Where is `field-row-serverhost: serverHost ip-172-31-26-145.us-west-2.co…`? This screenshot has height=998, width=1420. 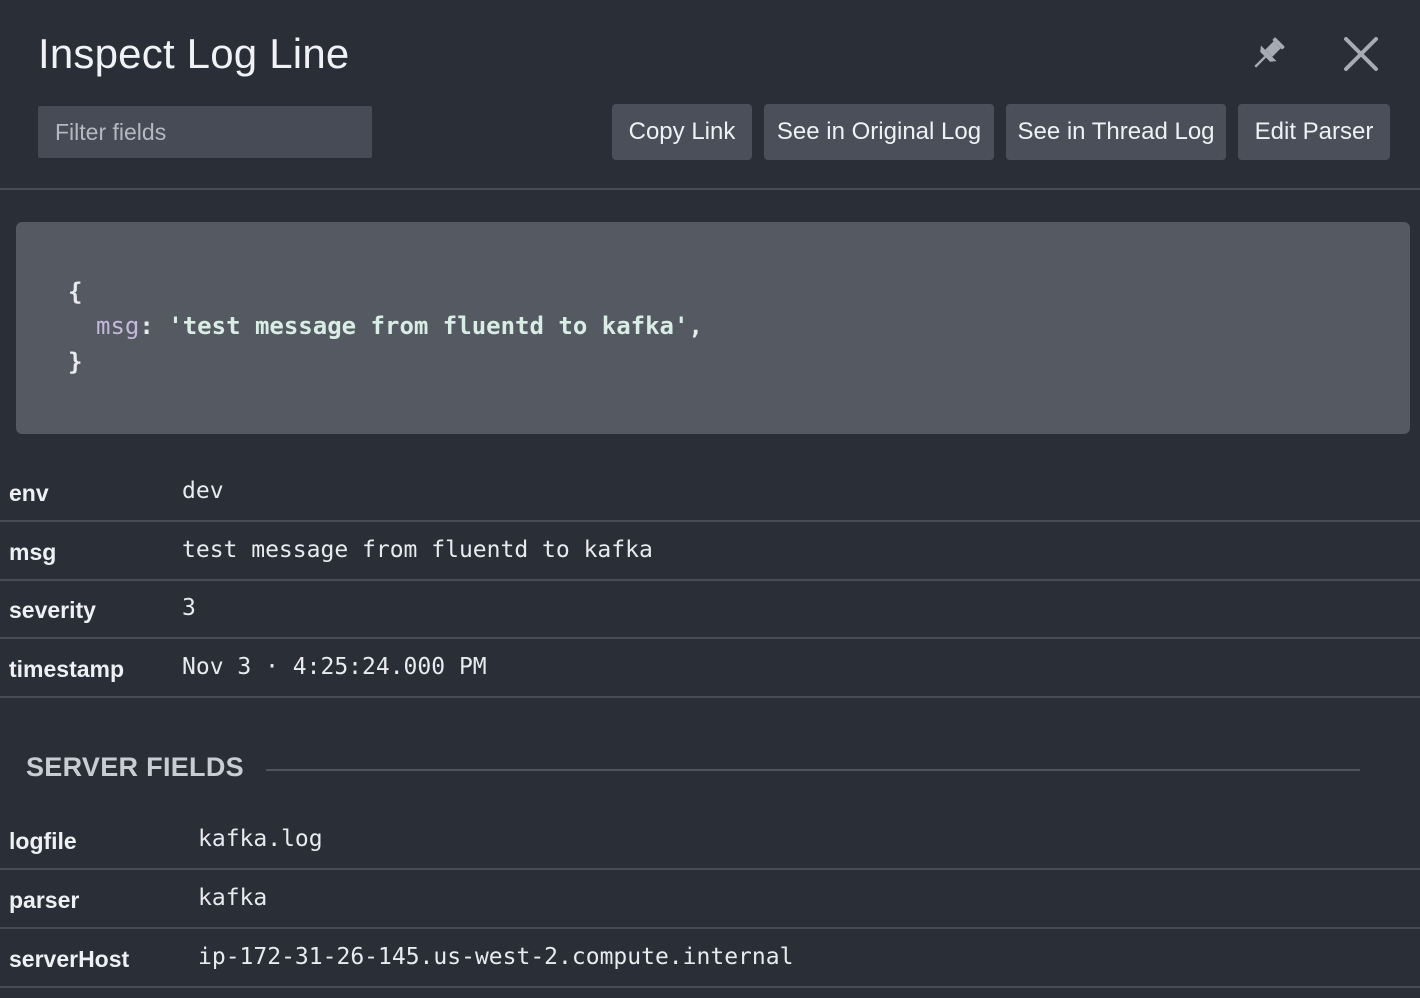
field-row-serverhost: serverHost ip-172-31-26-145.us-west-2.co… is located at coordinates (710, 959).